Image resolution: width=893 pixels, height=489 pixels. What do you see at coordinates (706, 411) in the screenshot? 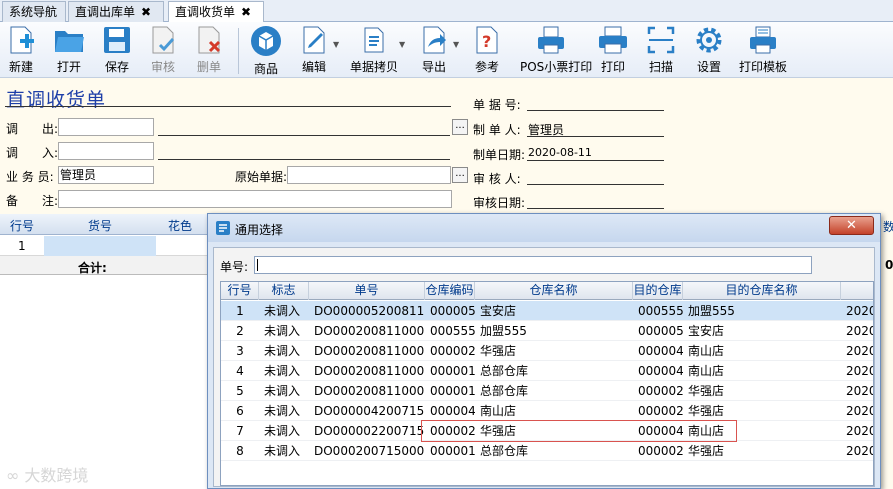
I see `cell-dest-name: 华强店` at bounding box center [706, 411].